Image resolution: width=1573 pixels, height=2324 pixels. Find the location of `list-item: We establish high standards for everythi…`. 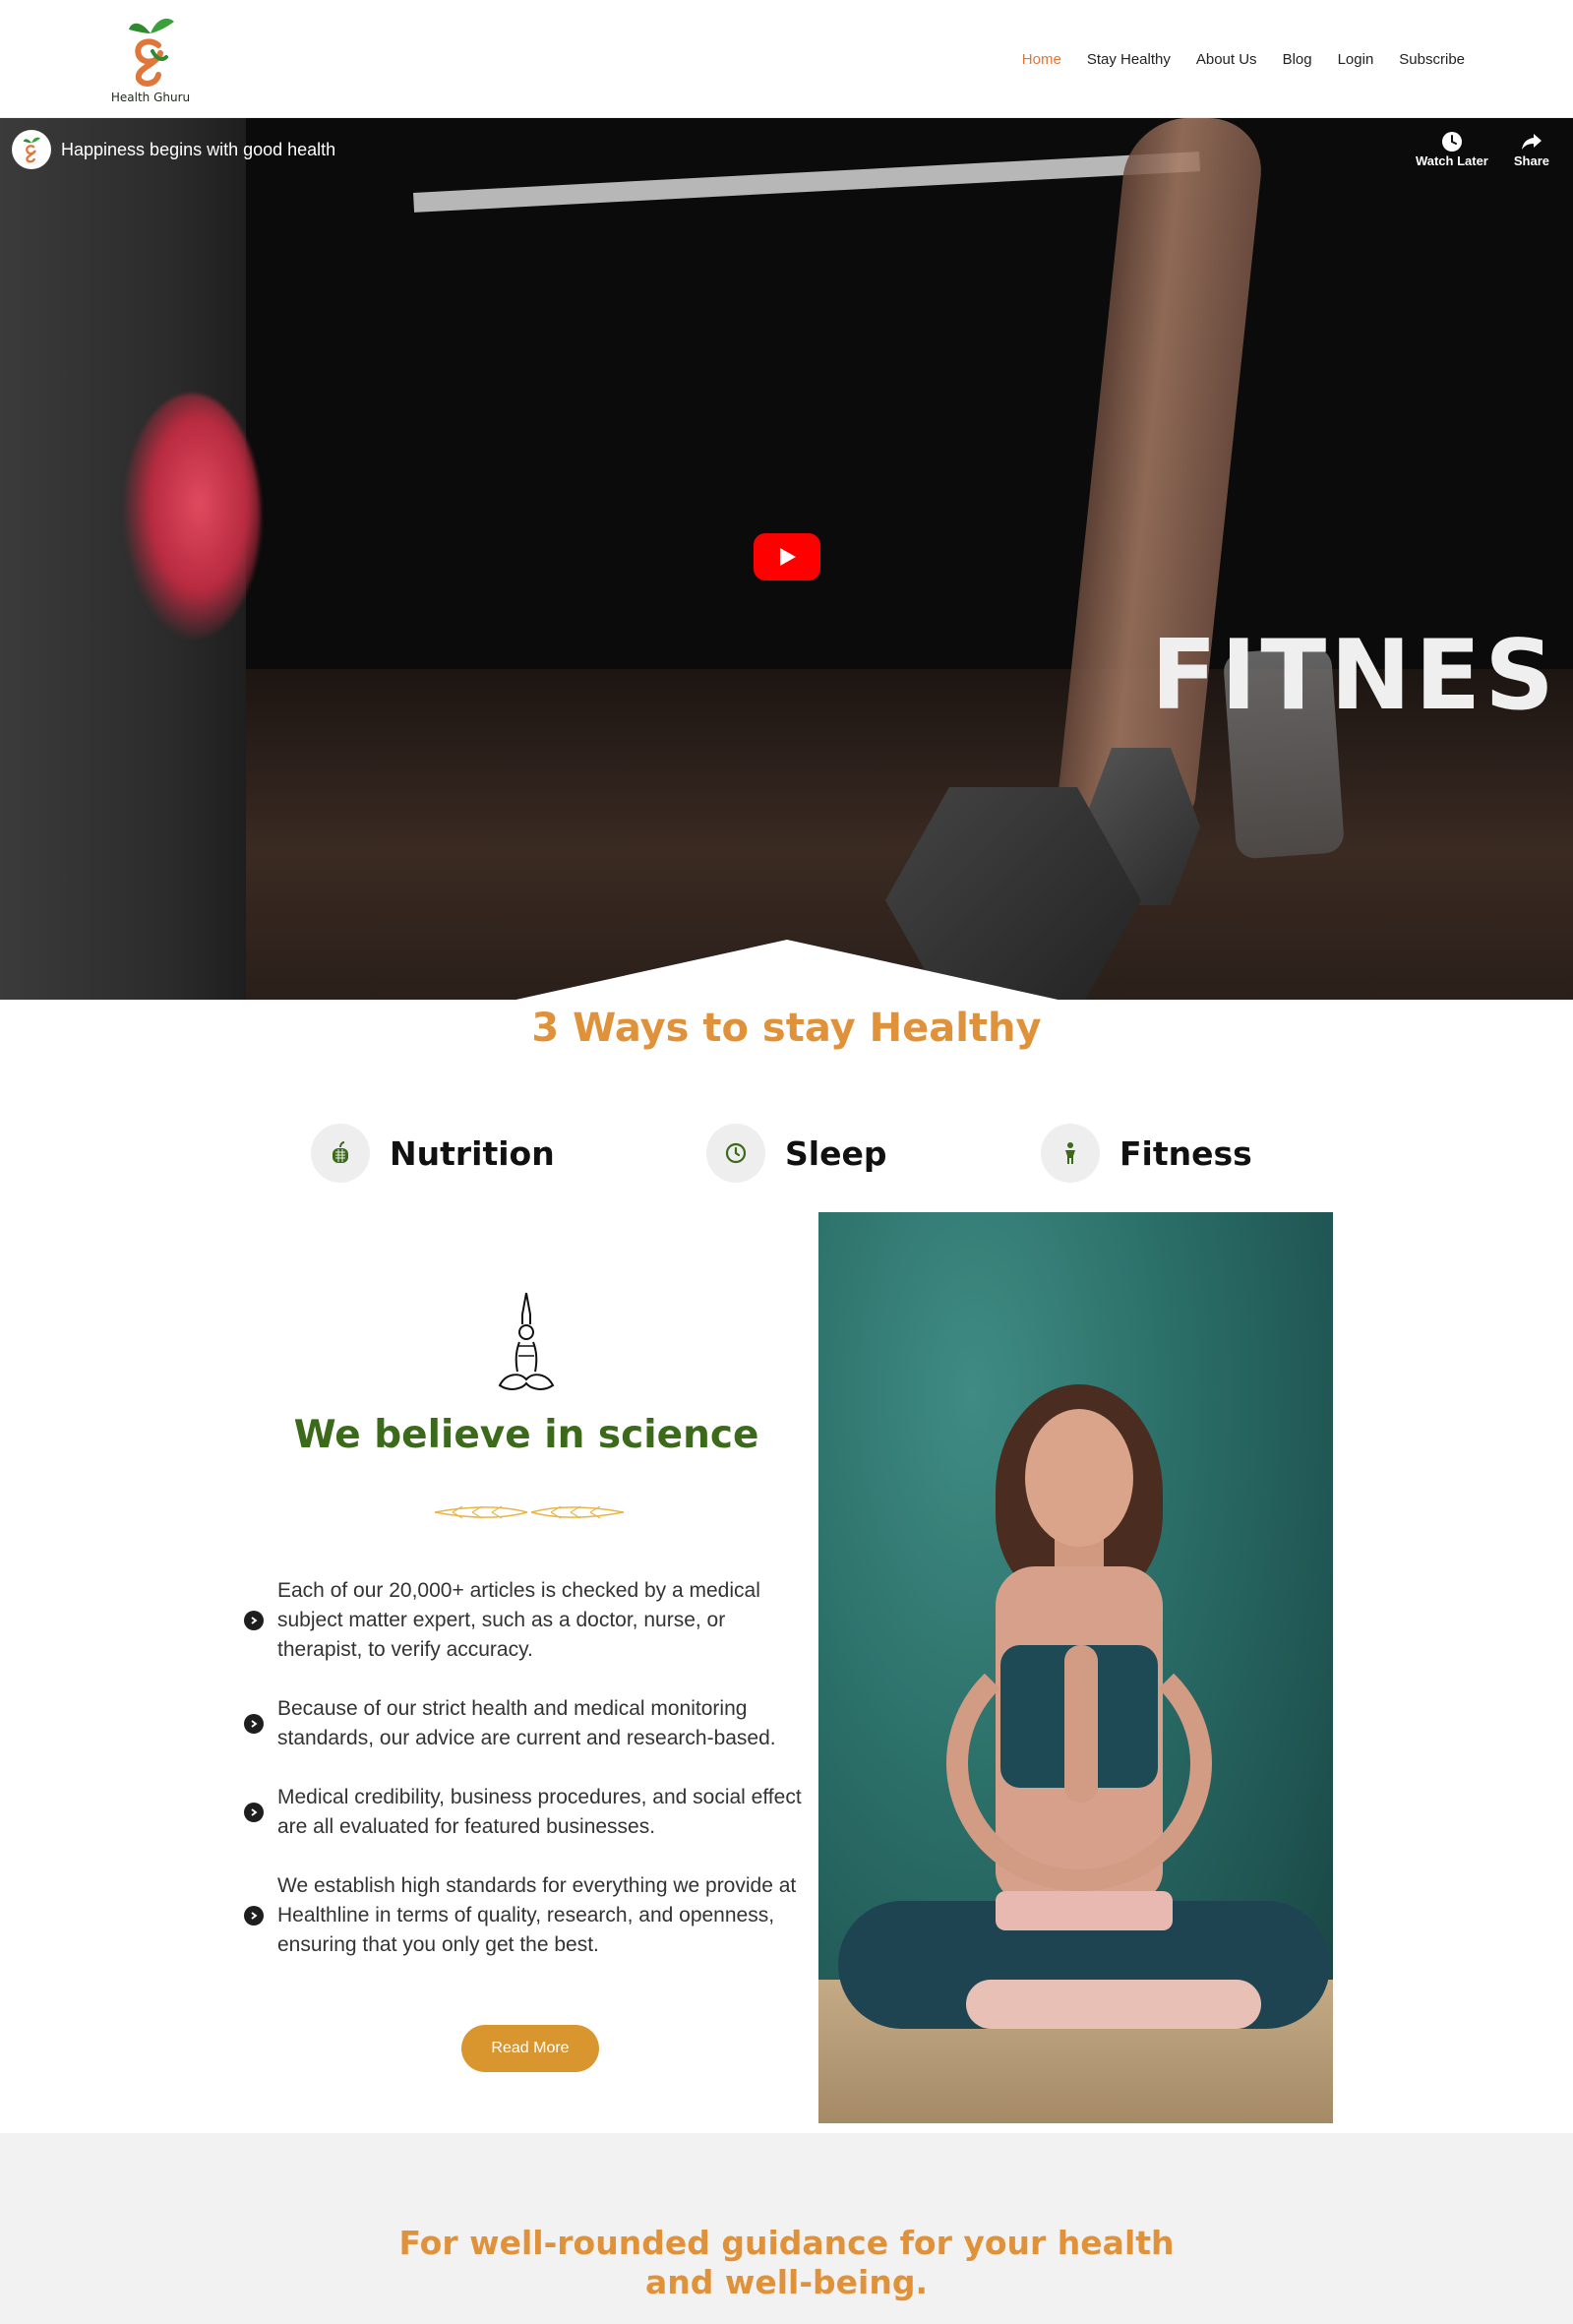

list-item: We establish high standards for everythi… is located at coordinates (524, 1915).